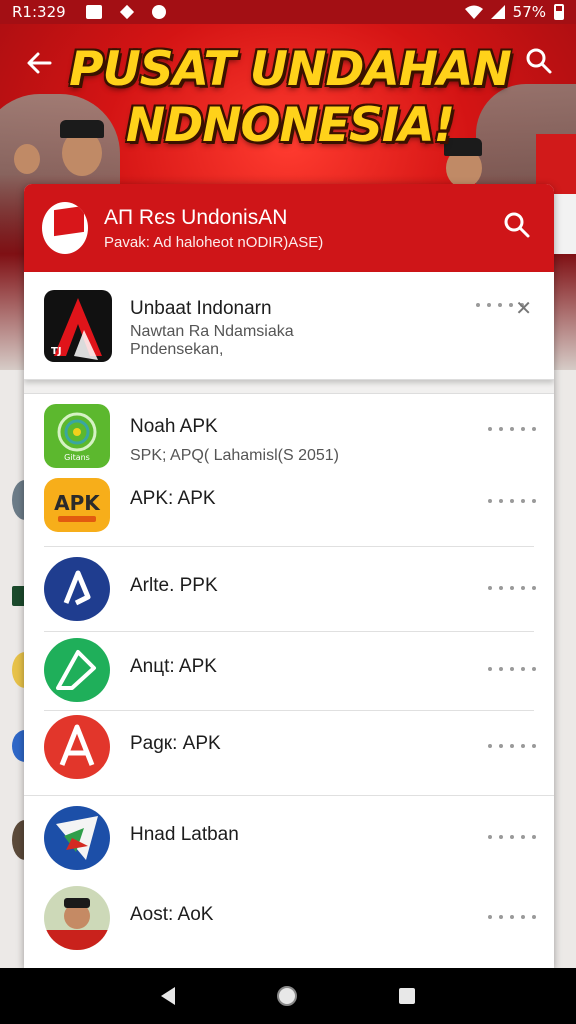  I want to click on sheet-subtitle: Pavak: Ad haloheot nODIR)ASE), so click(214, 242).